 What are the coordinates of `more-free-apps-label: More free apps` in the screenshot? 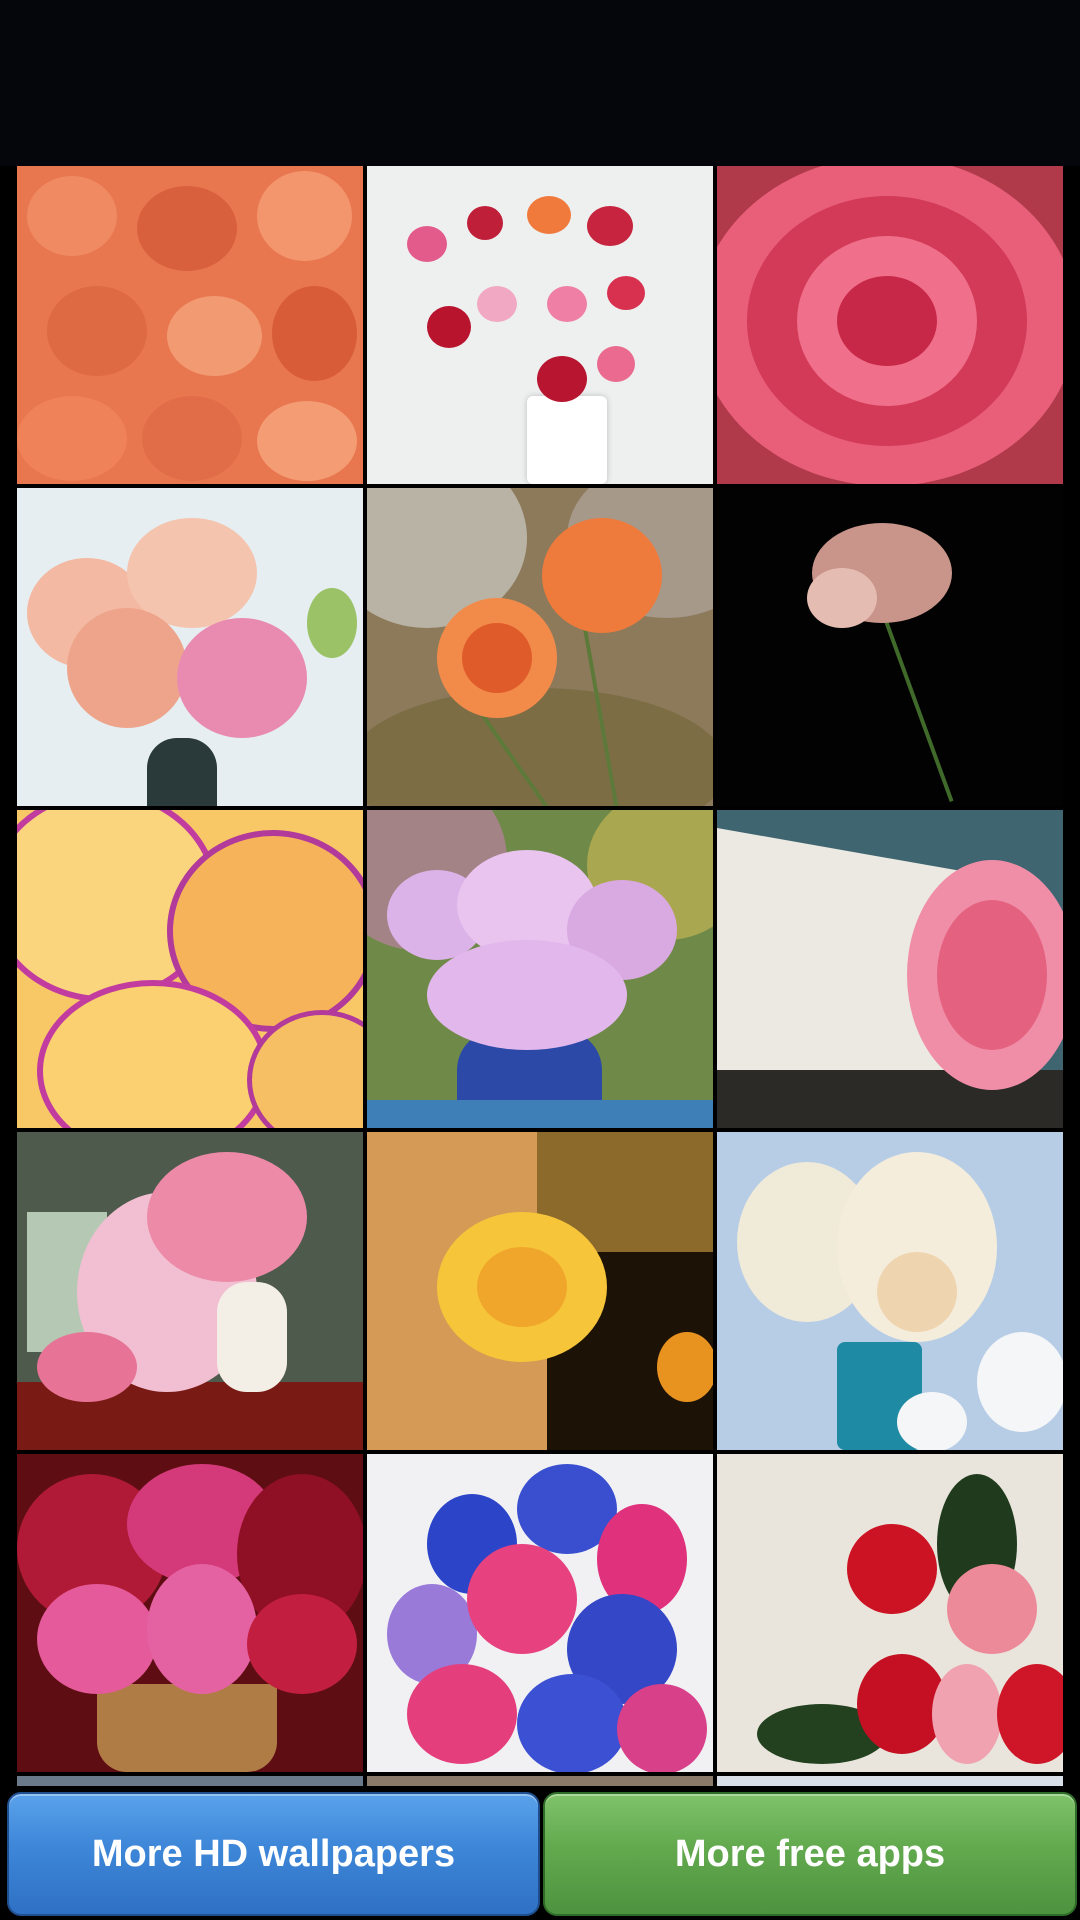 It's located at (810, 1853).